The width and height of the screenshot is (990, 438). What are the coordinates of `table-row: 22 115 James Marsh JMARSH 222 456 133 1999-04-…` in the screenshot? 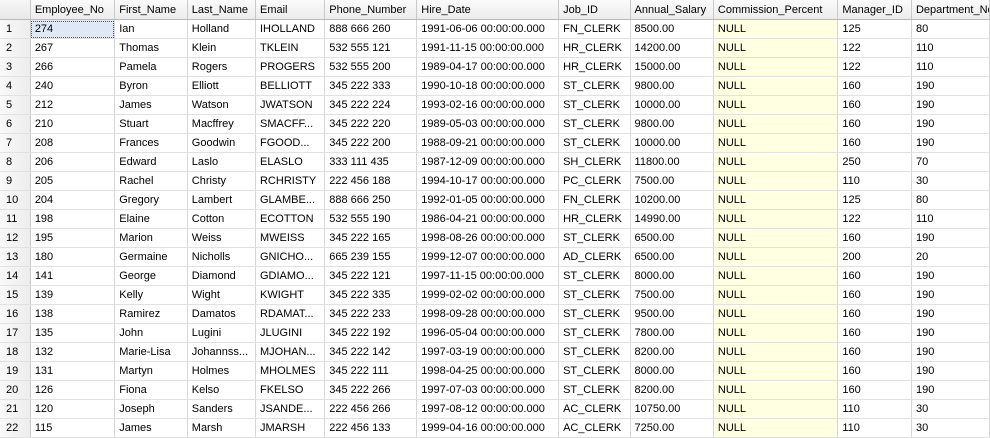 It's located at (495, 428).